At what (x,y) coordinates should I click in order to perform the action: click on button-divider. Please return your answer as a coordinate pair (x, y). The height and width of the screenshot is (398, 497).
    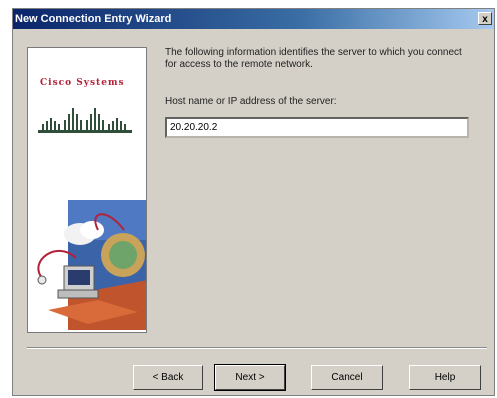
    Looking at the image, I should click on (257, 348).